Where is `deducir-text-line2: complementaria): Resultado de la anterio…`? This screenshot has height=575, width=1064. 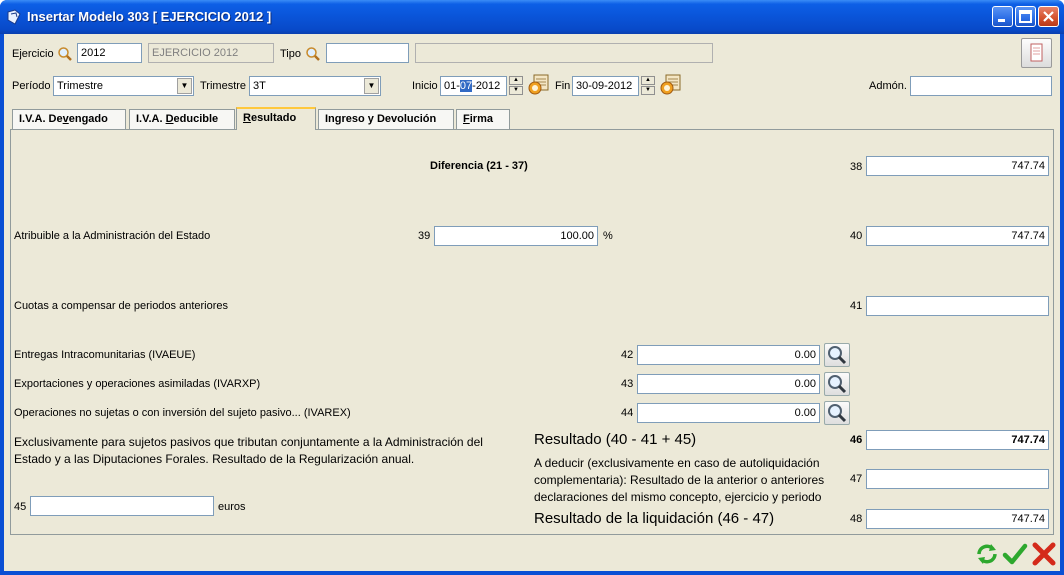 deducir-text-line2: complementaria): Resultado de la anterio… is located at coordinates (679, 480).